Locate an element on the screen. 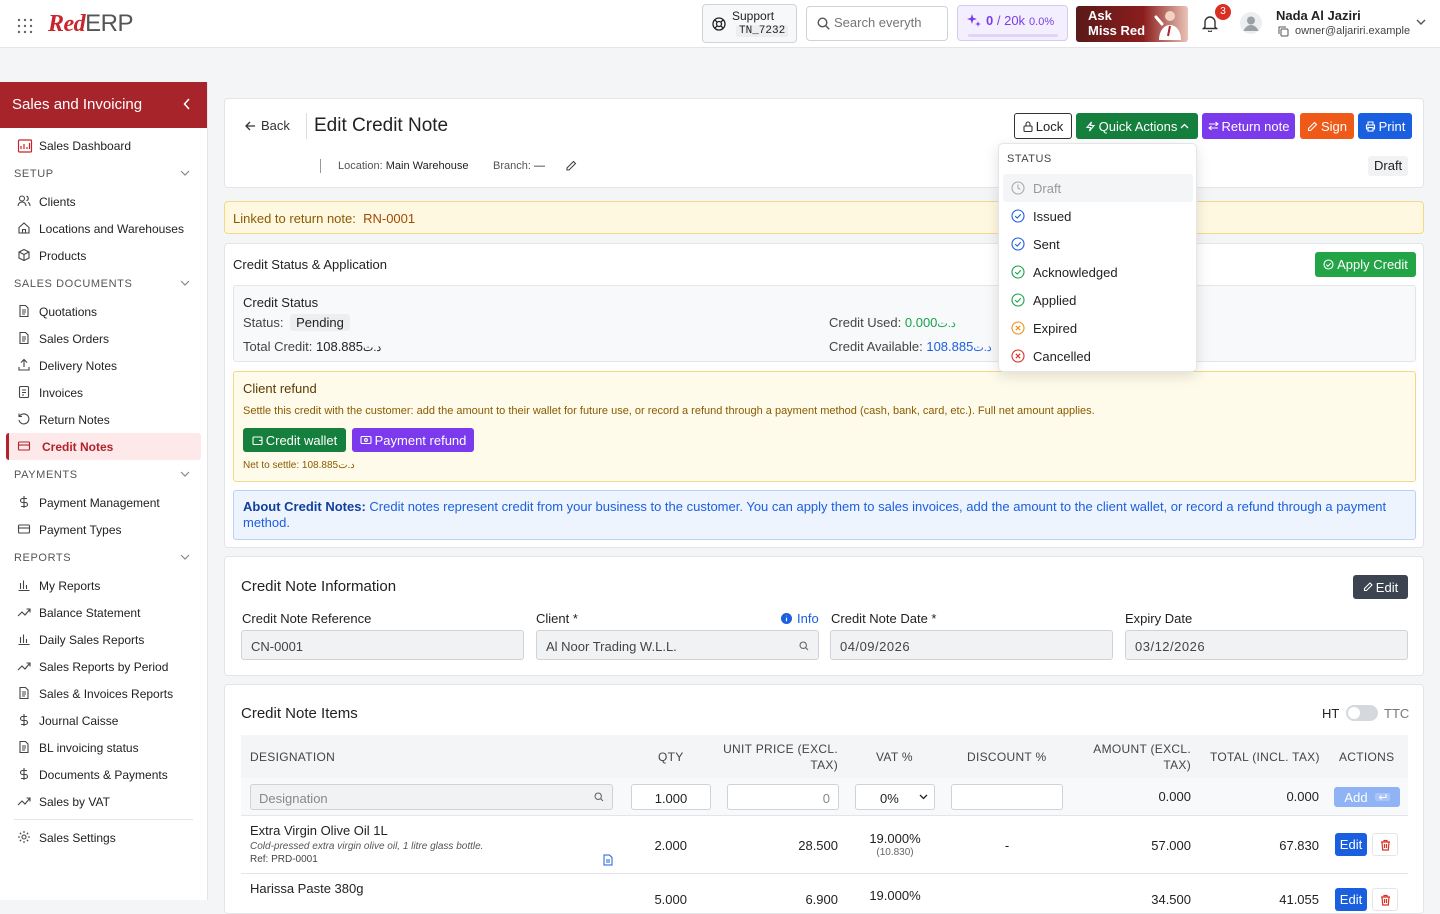  ai-credits-widget: 0 / 20k 0.0% is located at coordinates (1012, 23).